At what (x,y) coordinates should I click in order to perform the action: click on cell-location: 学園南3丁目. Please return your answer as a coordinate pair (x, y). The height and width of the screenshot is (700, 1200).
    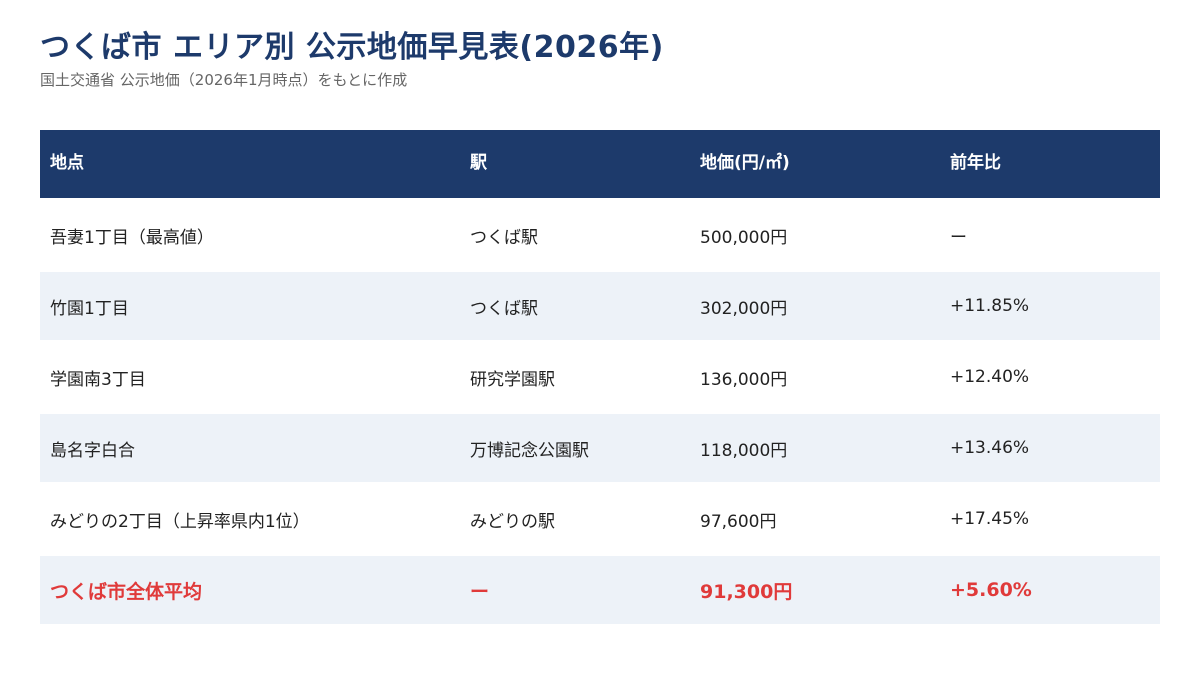
    Looking at the image, I should click on (98, 379).